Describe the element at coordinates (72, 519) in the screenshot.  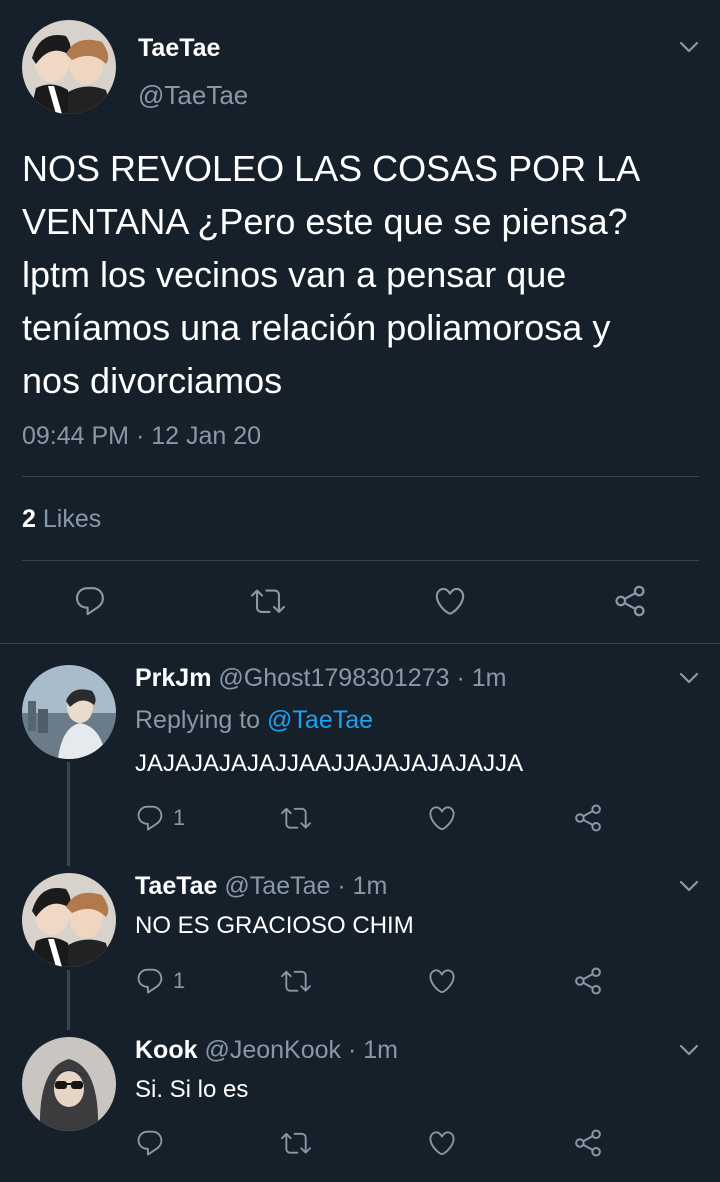
I see `likes-label: Likes` at that location.